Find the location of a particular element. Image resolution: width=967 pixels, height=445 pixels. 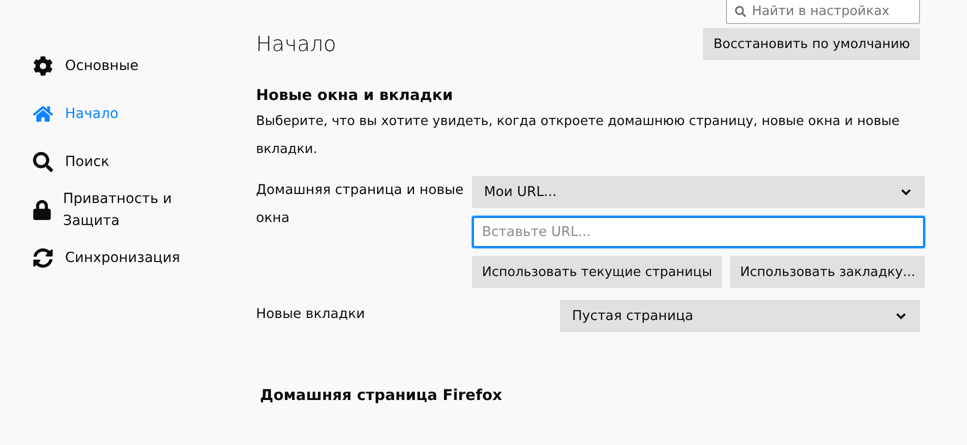

sidebar-item: Синхронизация is located at coordinates (112, 258).